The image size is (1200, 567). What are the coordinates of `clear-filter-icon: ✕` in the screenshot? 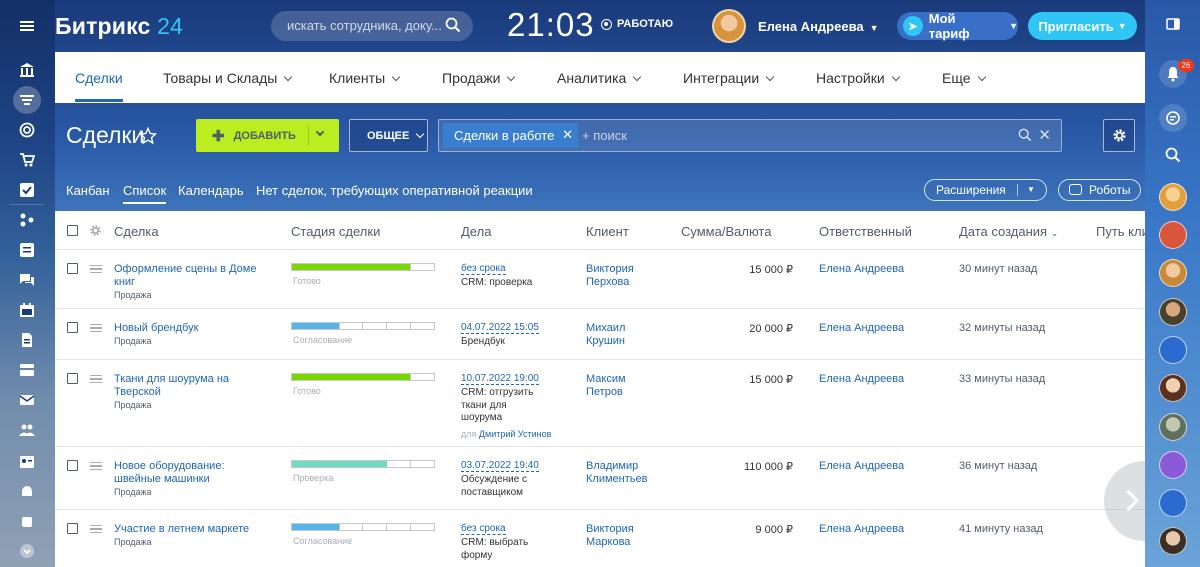 It's located at (1044, 135).